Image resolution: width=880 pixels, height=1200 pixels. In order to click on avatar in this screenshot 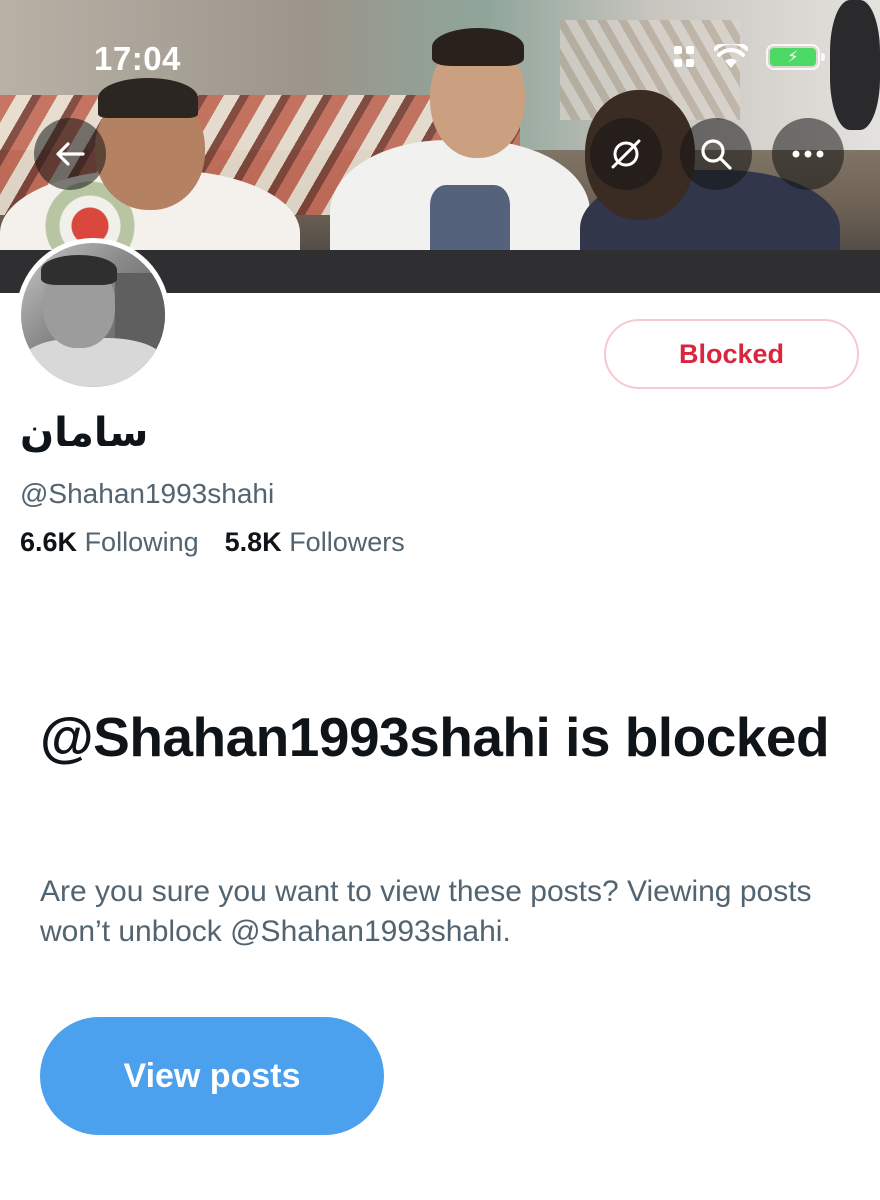, I will do `click(93, 315)`.